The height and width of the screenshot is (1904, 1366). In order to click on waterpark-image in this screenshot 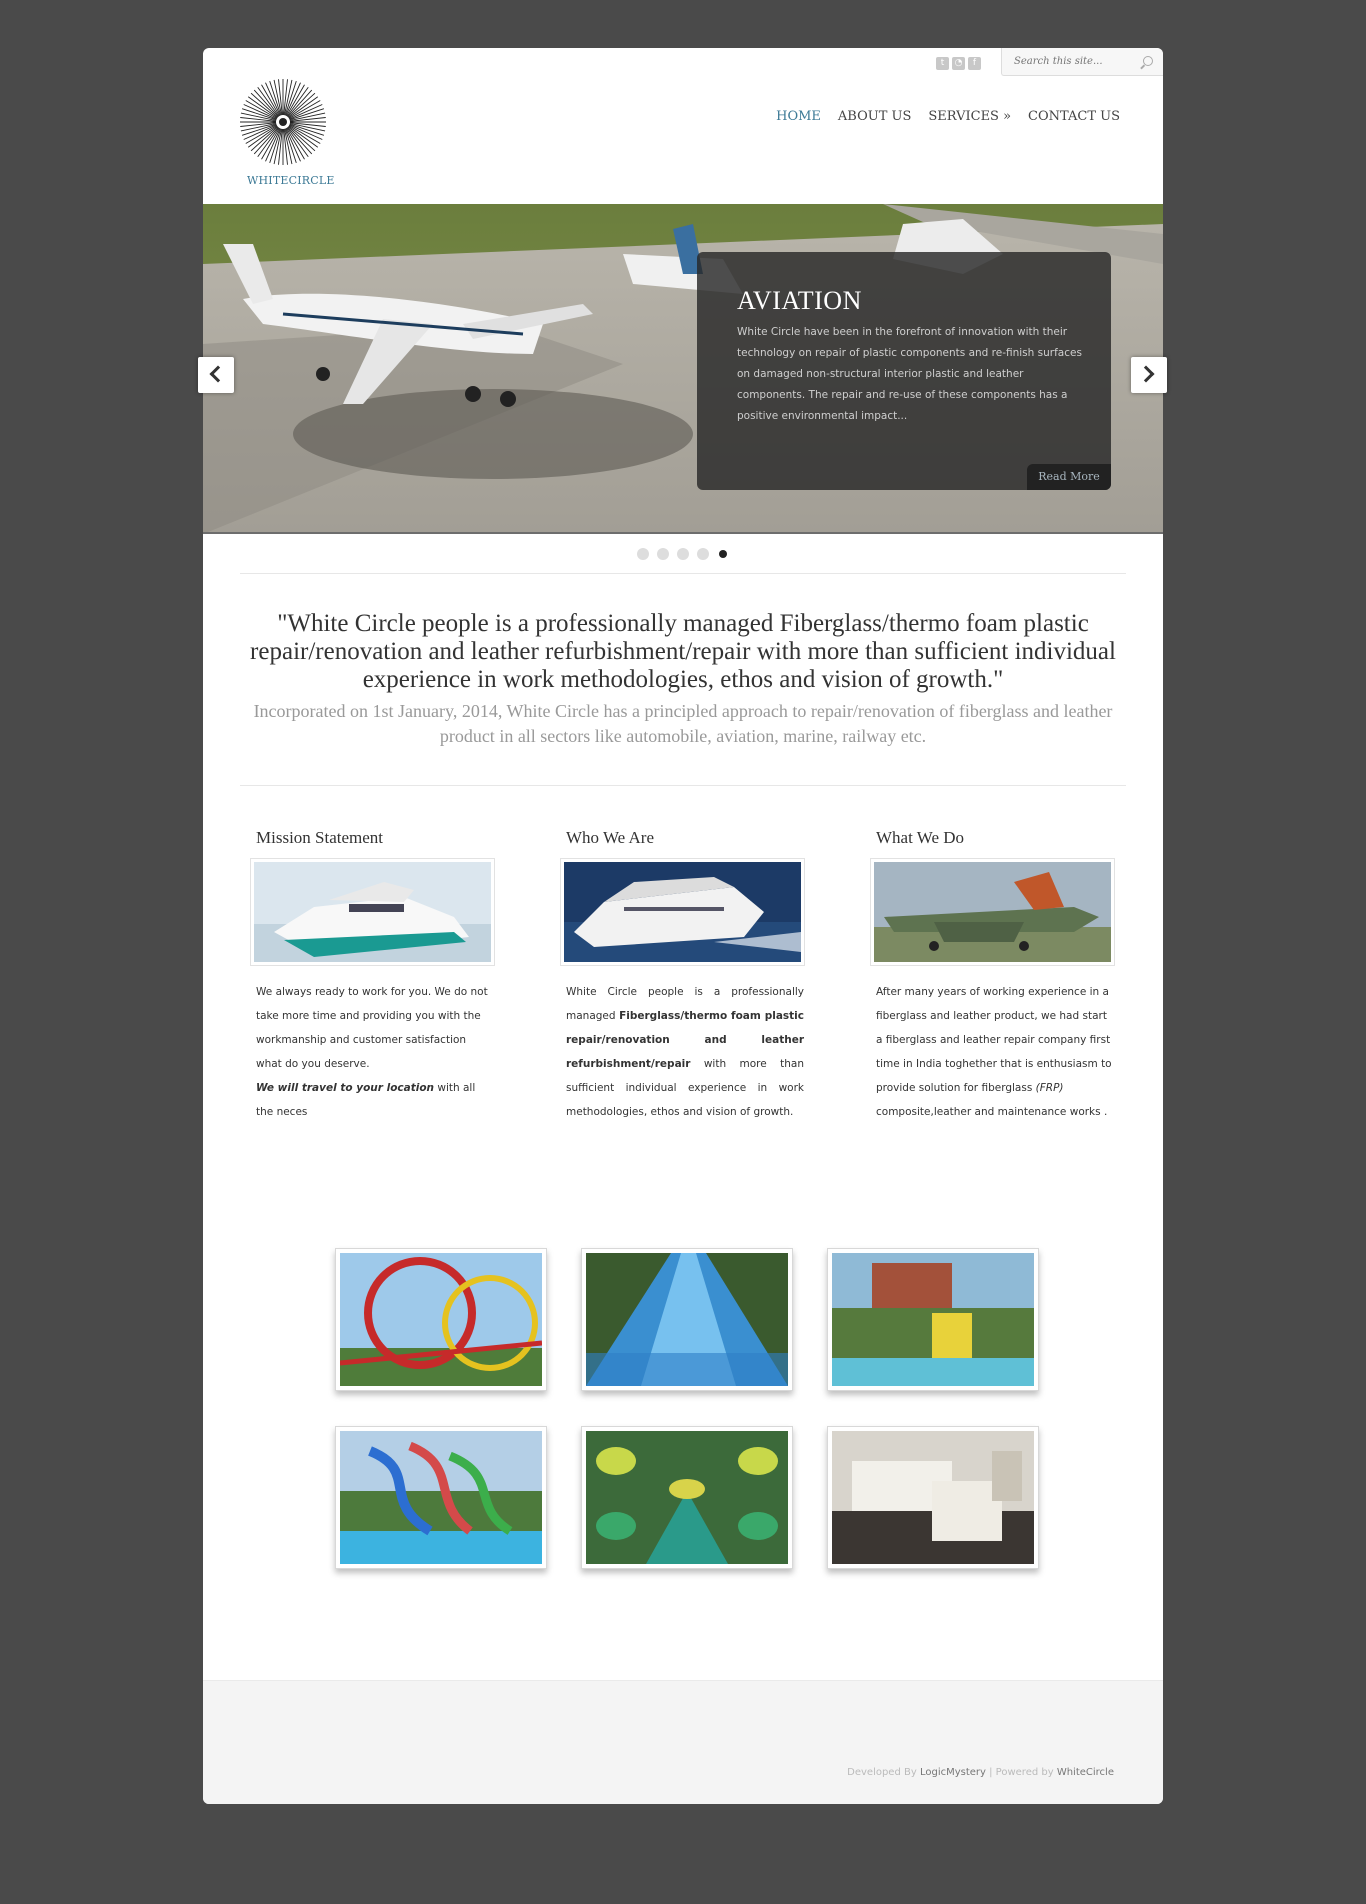, I will do `click(933, 1319)`.